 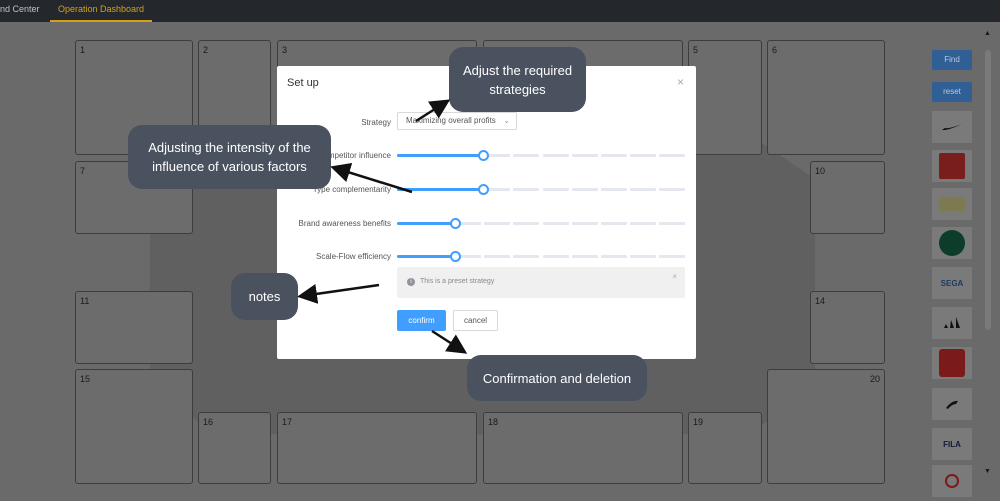 I want to click on shop-cell: 5, so click(x=725, y=97).